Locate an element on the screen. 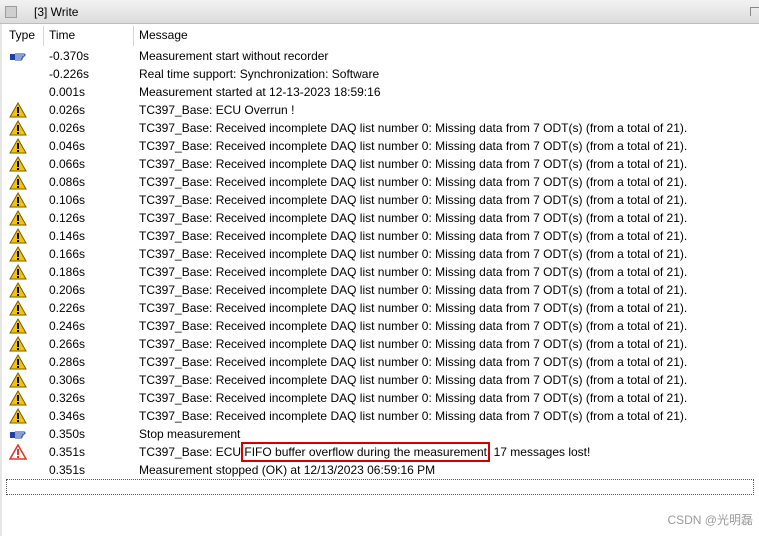  log-time: 0.146s is located at coordinates (67, 236).